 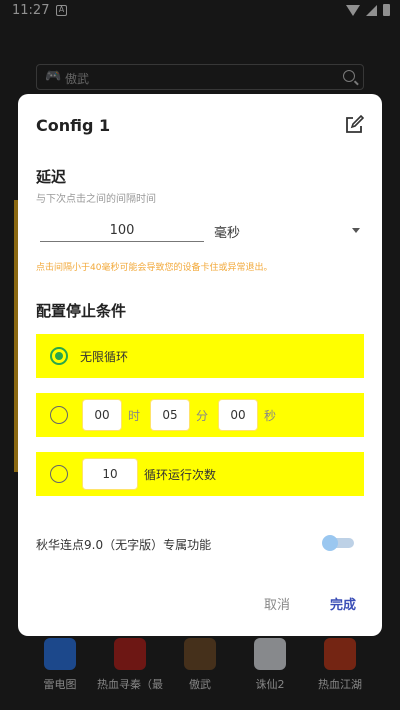 I want to click on option-timed: 00 时 05 分 00 秒, so click(x=200, y=415).